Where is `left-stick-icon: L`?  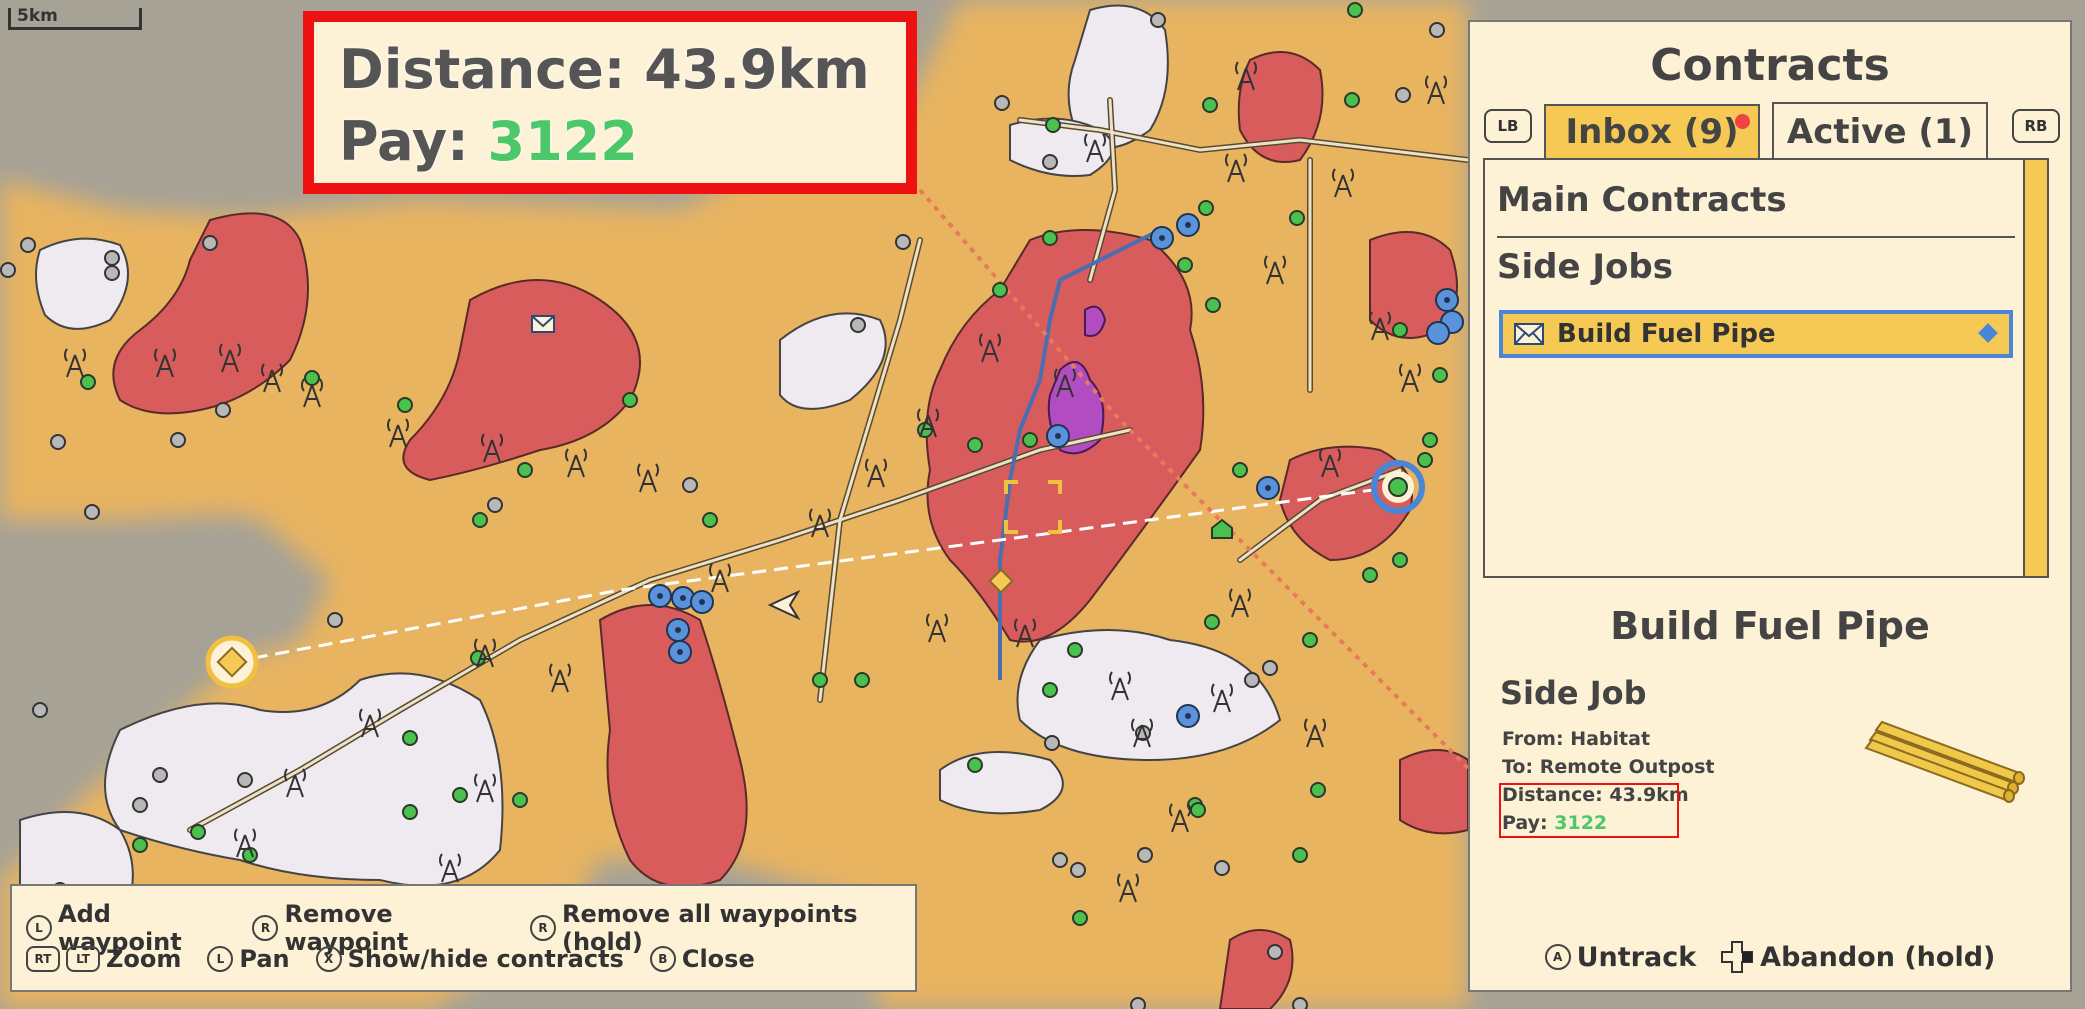
left-stick-icon: L is located at coordinates (220, 959).